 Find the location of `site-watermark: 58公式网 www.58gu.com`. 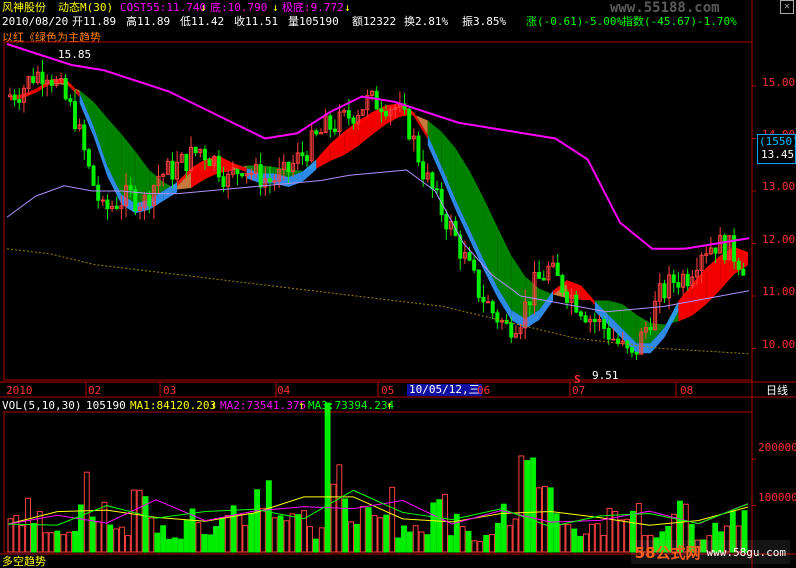

site-watermark: 58公式网 www.58gu.com is located at coordinates (710, 552).